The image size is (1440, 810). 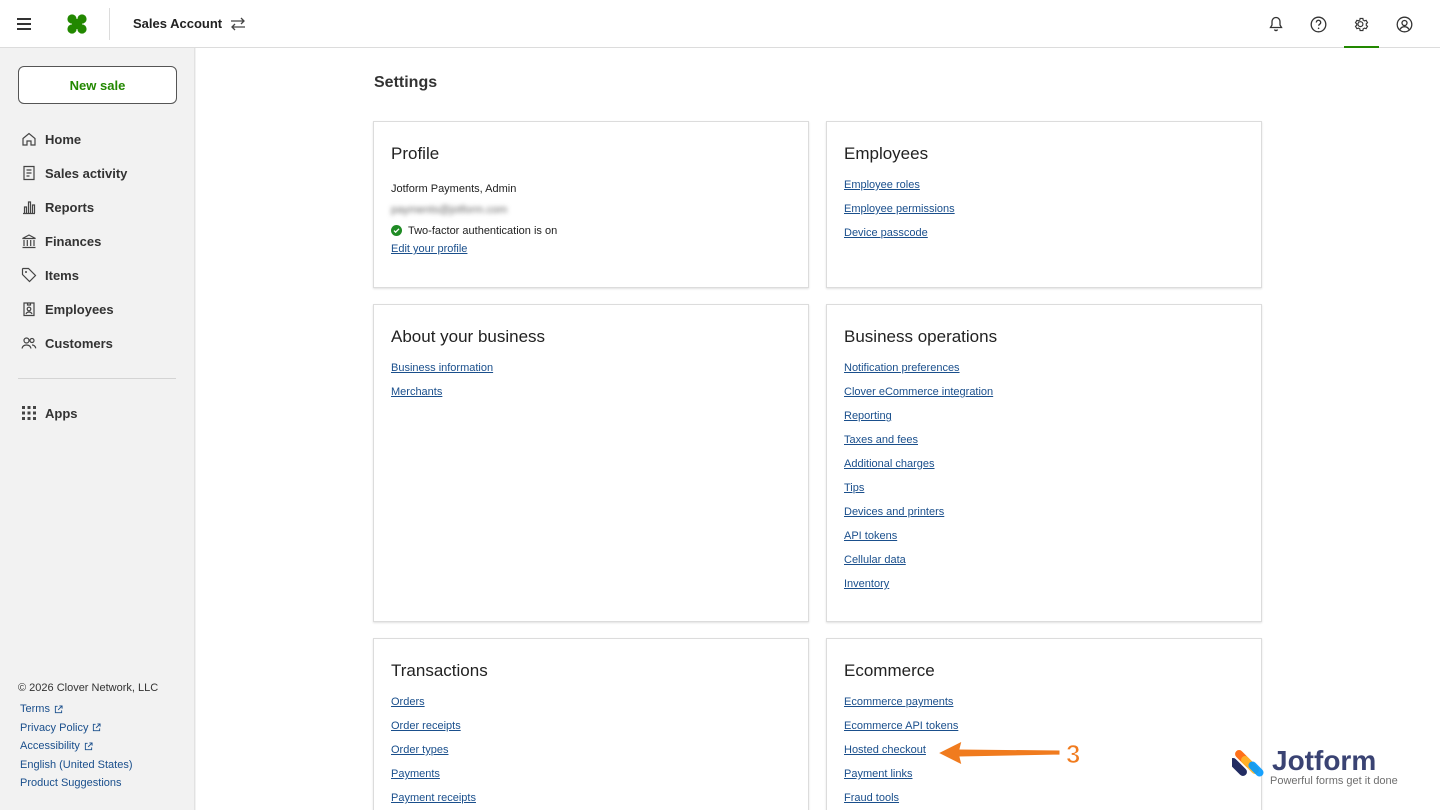 I want to click on sidebar-item-label: Sales activity, so click(x=86, y=173).